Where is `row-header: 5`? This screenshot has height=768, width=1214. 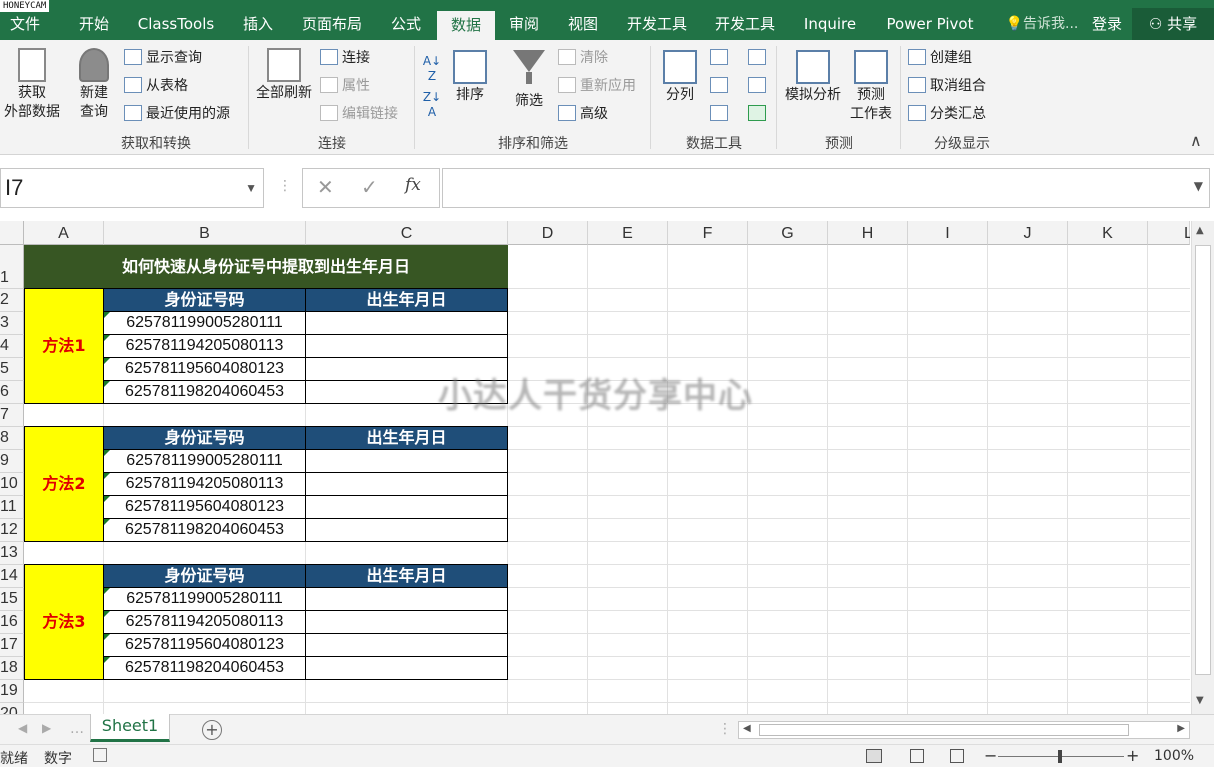
row-header: 5 is located at coordinates (12, 369).